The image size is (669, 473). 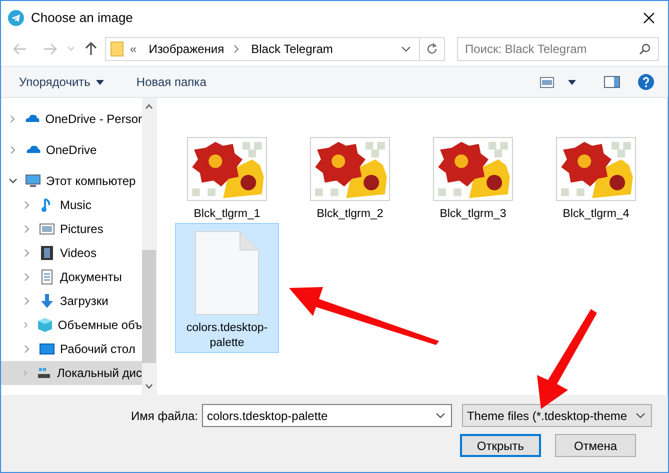 What do you see at coordinates (473, 214) in the screenshot?
I see `file-name: Blck_tlgrm_3` at bounding box center [473, 214].